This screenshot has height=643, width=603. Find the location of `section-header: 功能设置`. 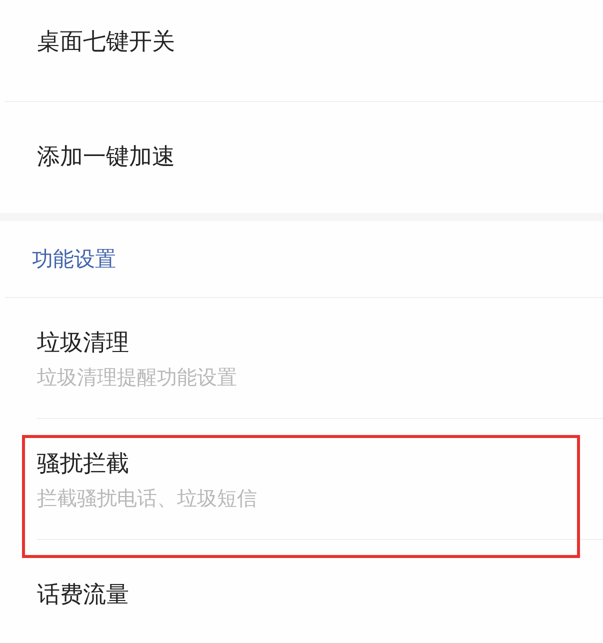

section-header: 功能设置 is located at coordinates (74, 259).